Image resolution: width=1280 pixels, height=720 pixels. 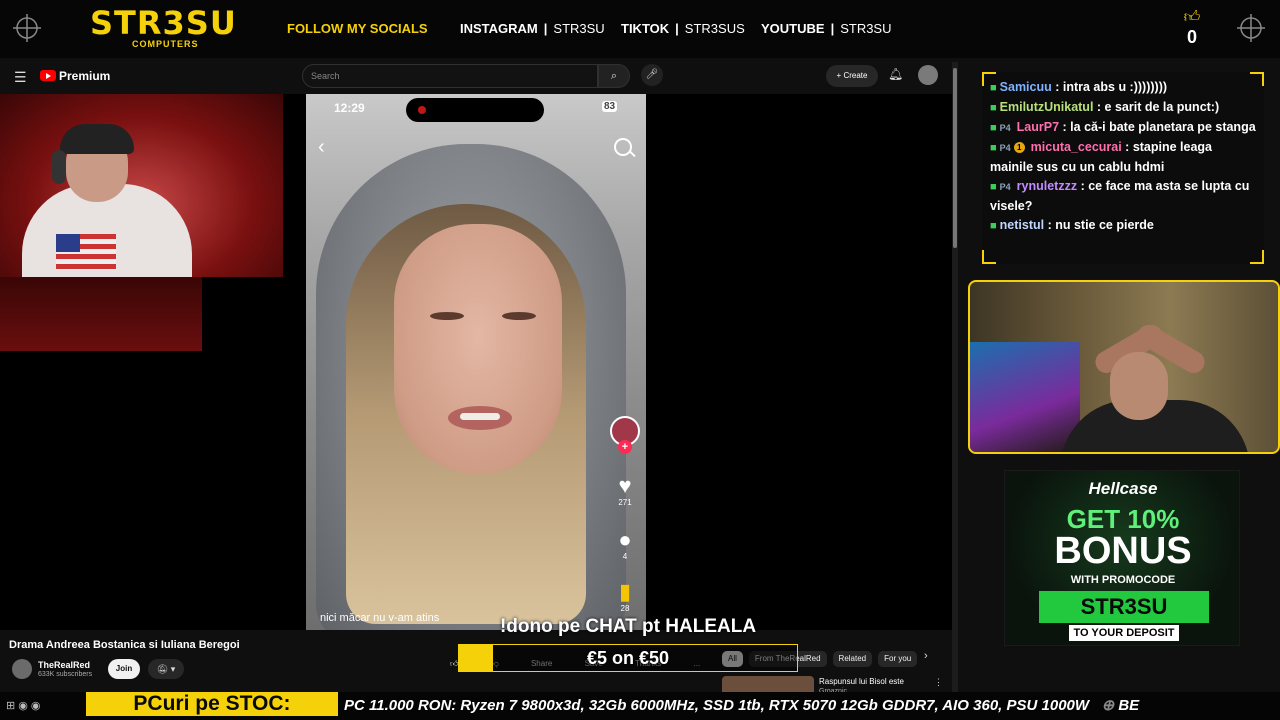 What do you see at coordinates (625, 491) in the screenshot?
I see `like-control: ♥ 271` at bounding box center [625, 491].